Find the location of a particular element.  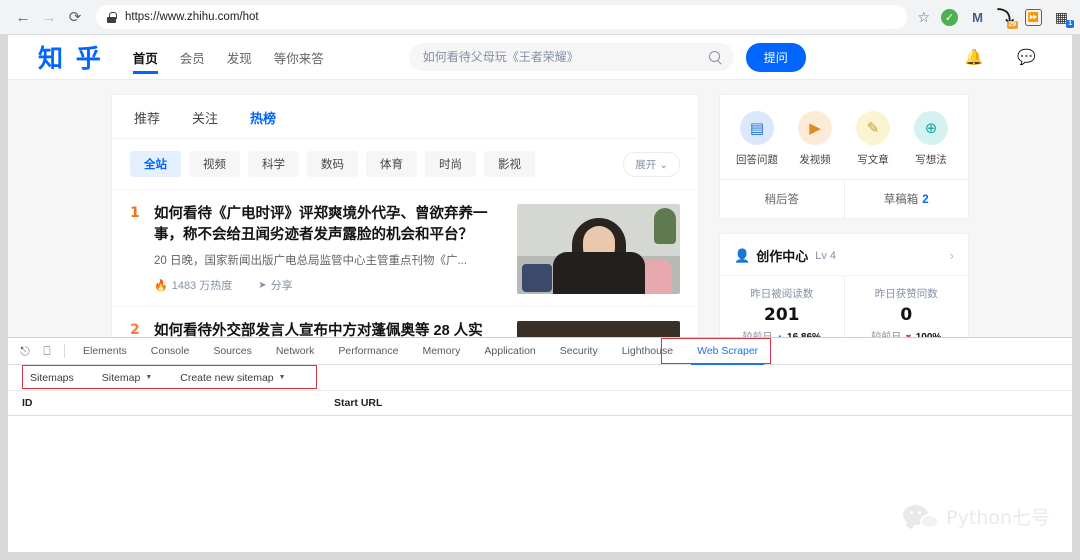

devtools-tab-web-scraper: Web Scraper is located at coordinates (727, 351).